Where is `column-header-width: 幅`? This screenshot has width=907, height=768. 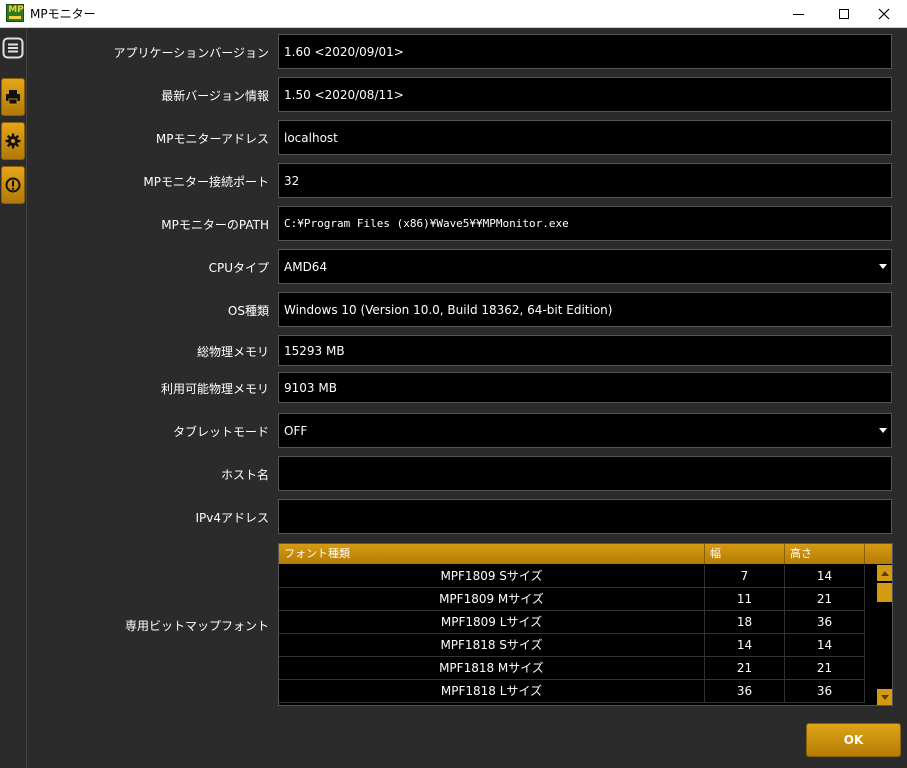
column-header-width: 幅 is located at coordinates (745, 554).